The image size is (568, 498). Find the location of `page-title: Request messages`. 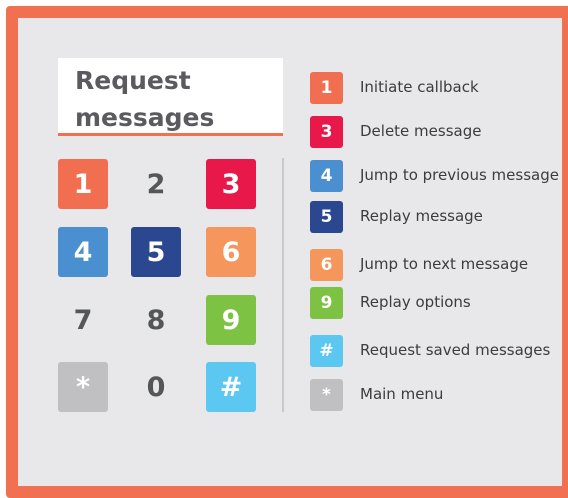

page-title: Request messages is located at coordinates (145, 99).